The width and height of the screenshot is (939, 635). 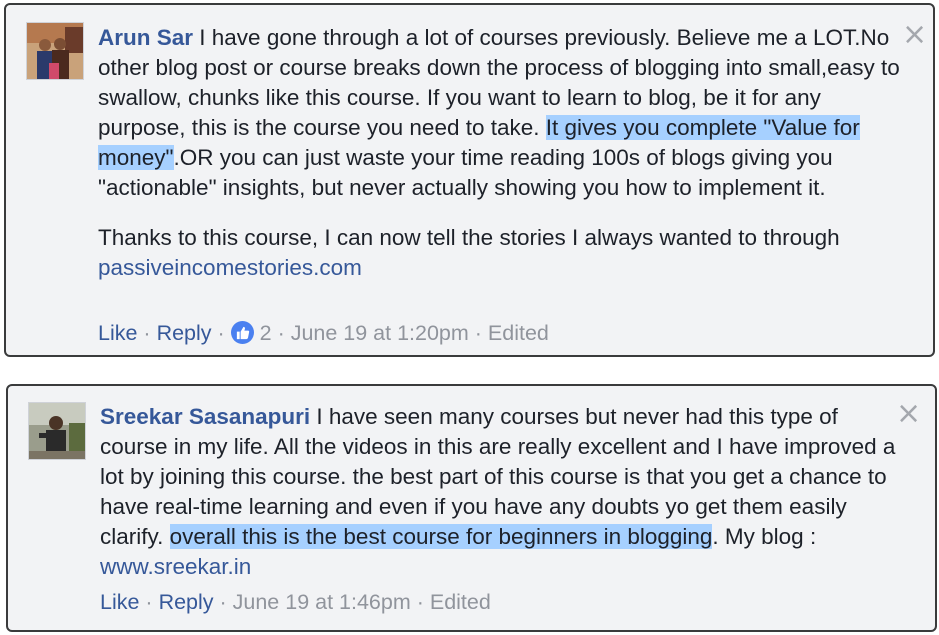 What do you see at coordinates (205, 416) in the screenshot?
I see `author-name: Sreekar Sasanapuri` at bounding box center [205, 416].